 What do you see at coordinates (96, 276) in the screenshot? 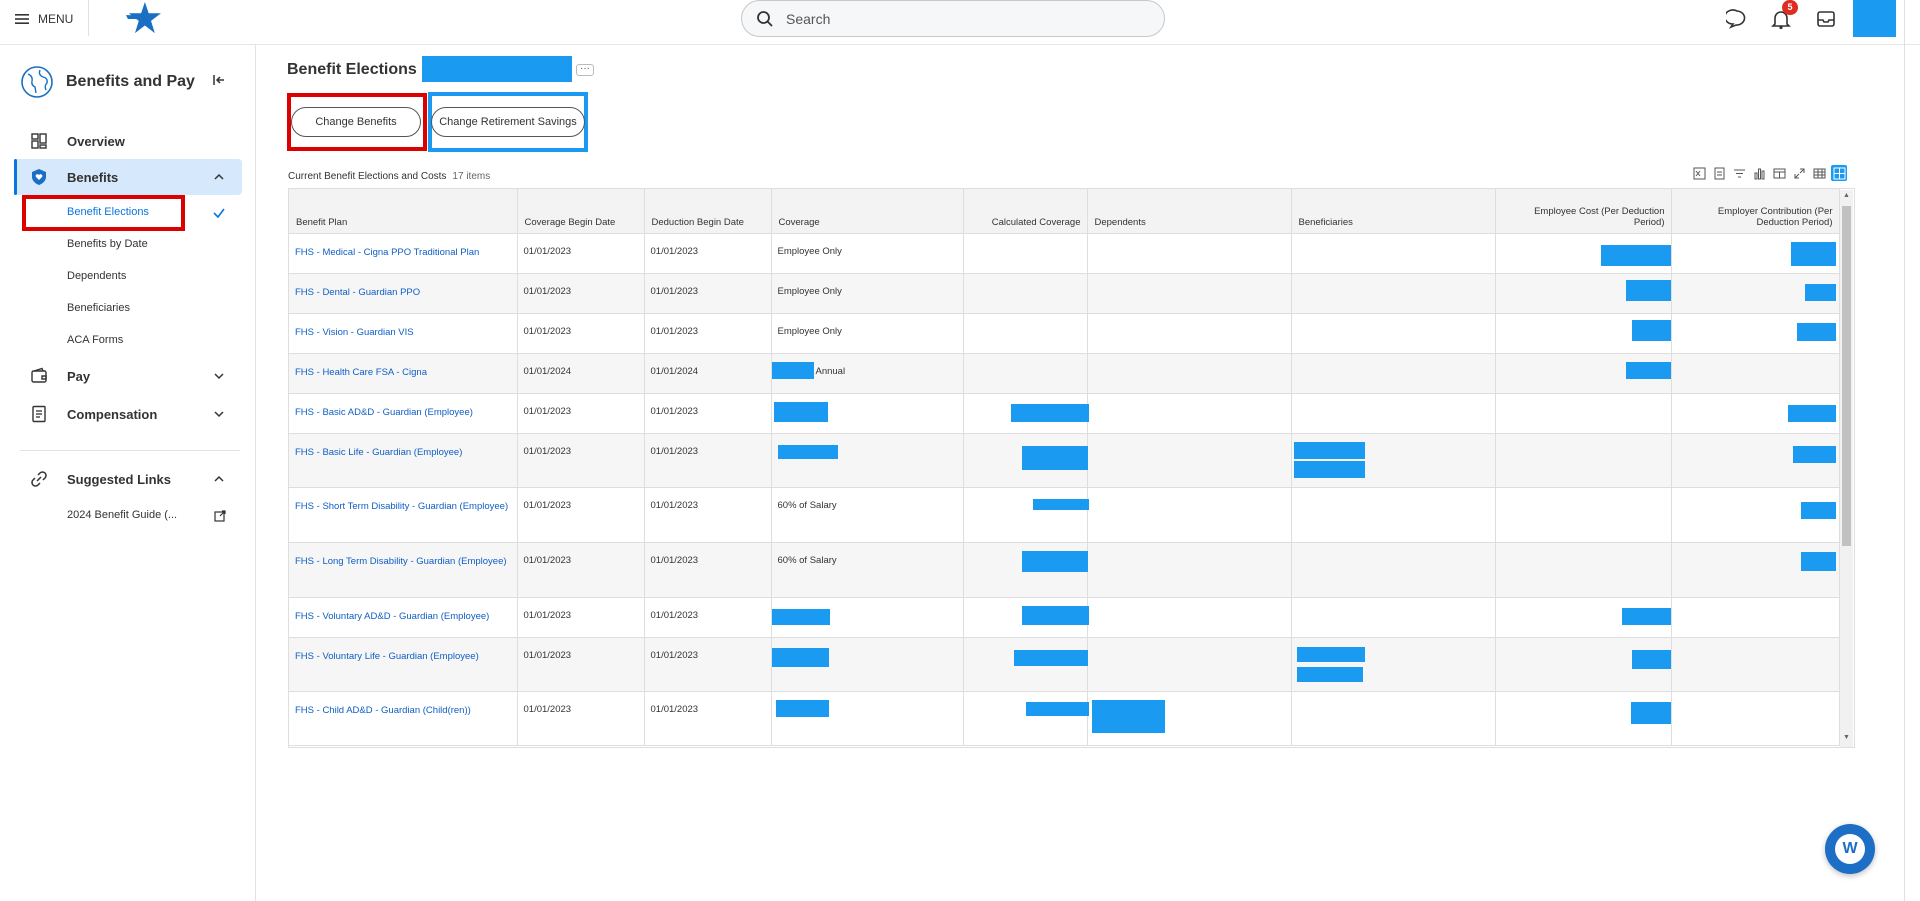
I see `sidebar-subitem-dependents: Dependents` at bounding box center [96, 276].